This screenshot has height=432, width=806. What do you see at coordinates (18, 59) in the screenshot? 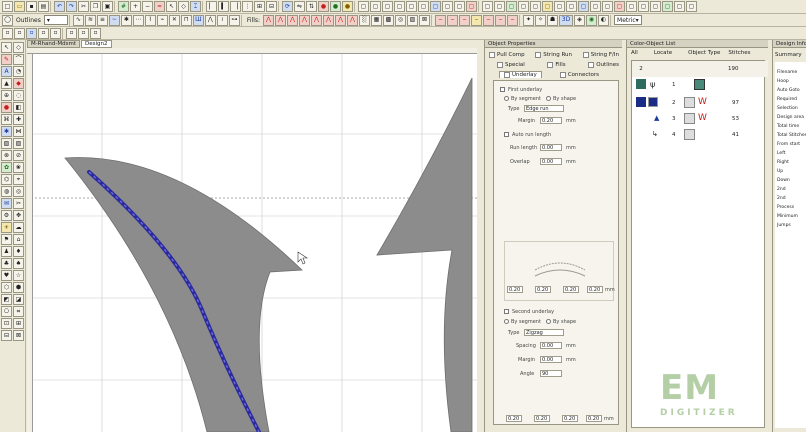
I see `lt-2-icon: ⌒` at bounding box center [18, 59].